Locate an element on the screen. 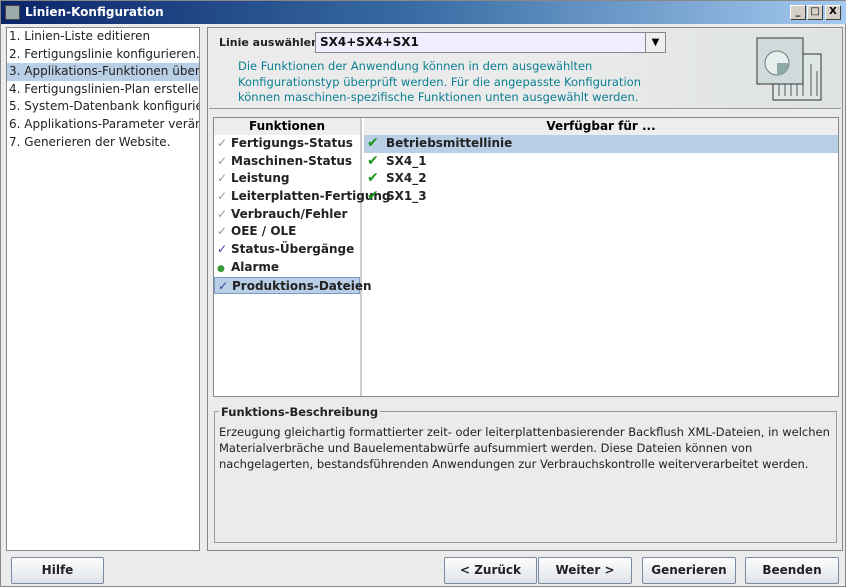  function-description-legend: Funktions-Beschreibung is located at coordinates (300, 412).